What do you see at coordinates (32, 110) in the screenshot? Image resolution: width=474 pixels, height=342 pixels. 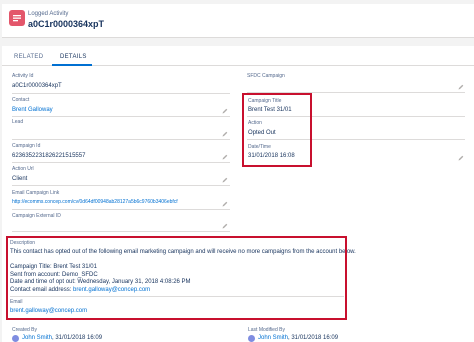 I see `contact-link: Brent Galloway` at bounding box center [32, 110].